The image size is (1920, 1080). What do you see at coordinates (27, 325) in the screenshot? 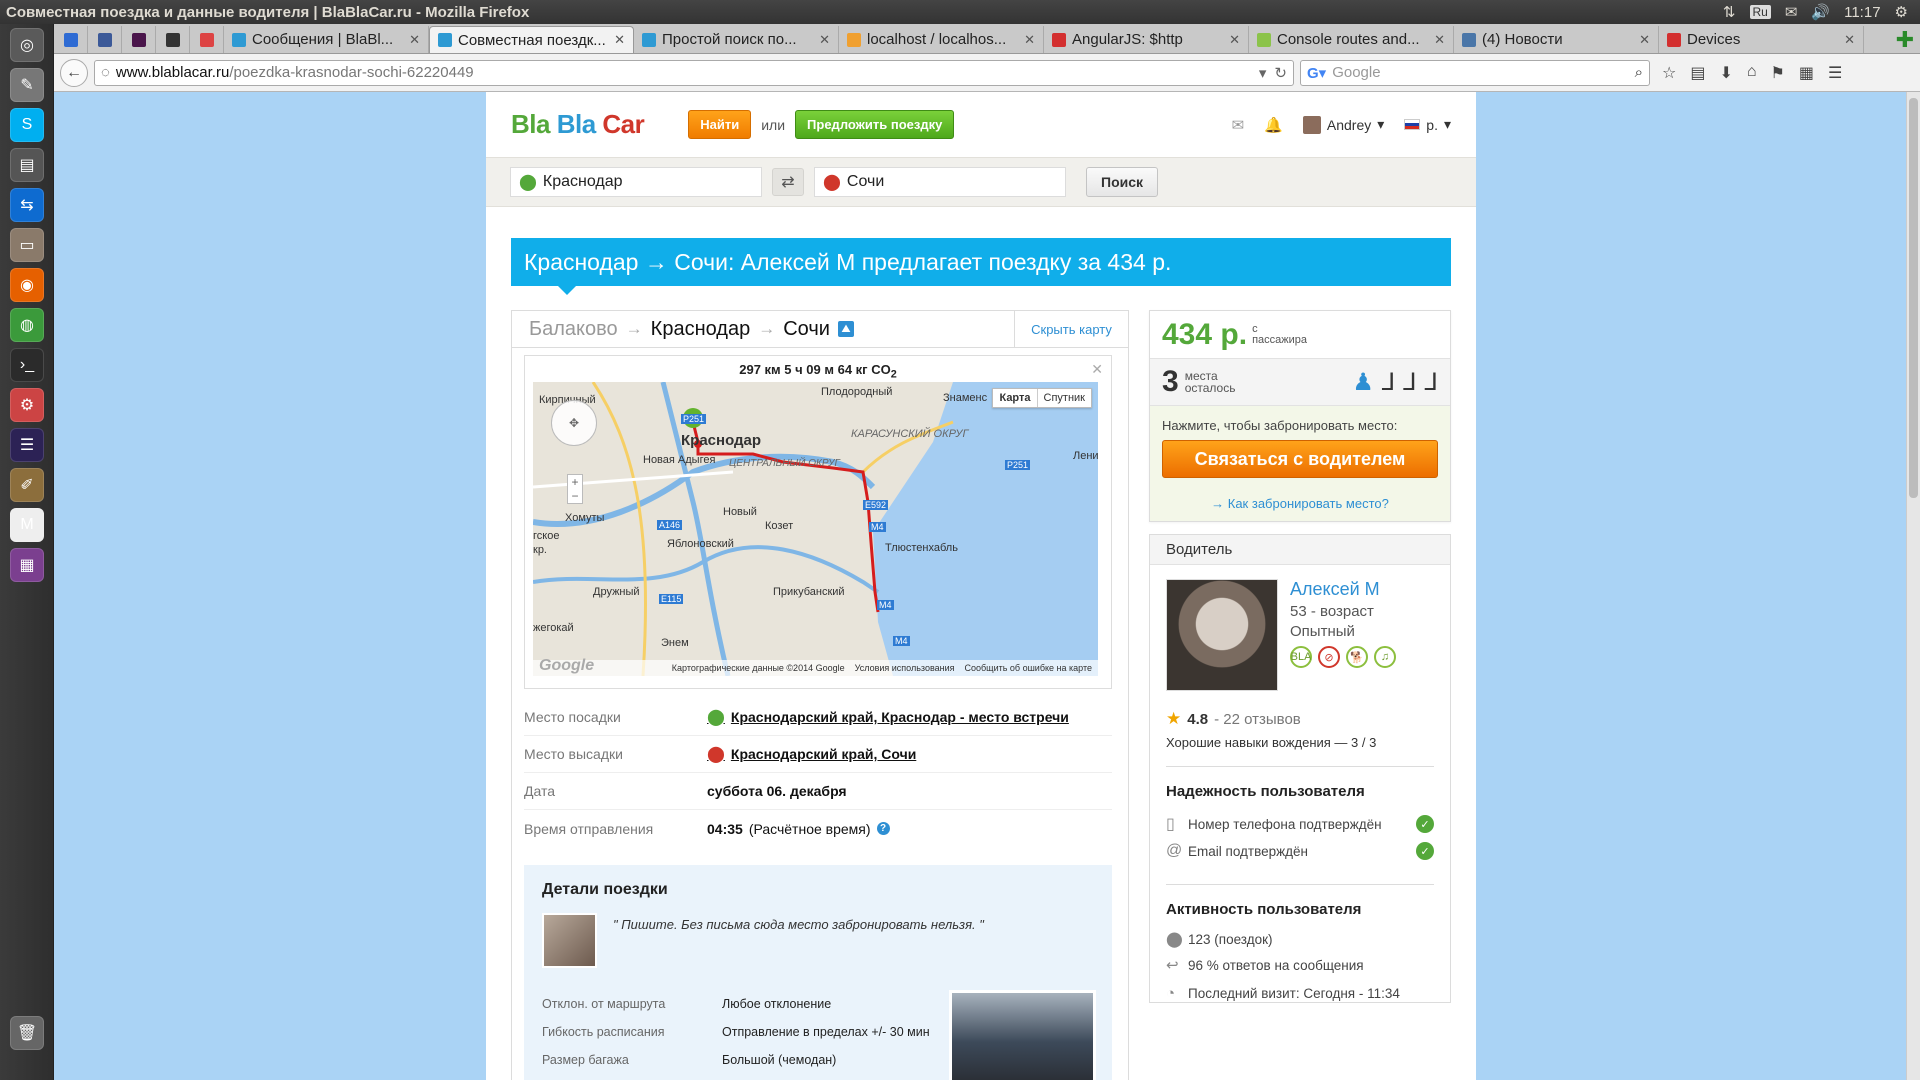
I see `chrome-icon: ◍` at bounding box center [27, 325].